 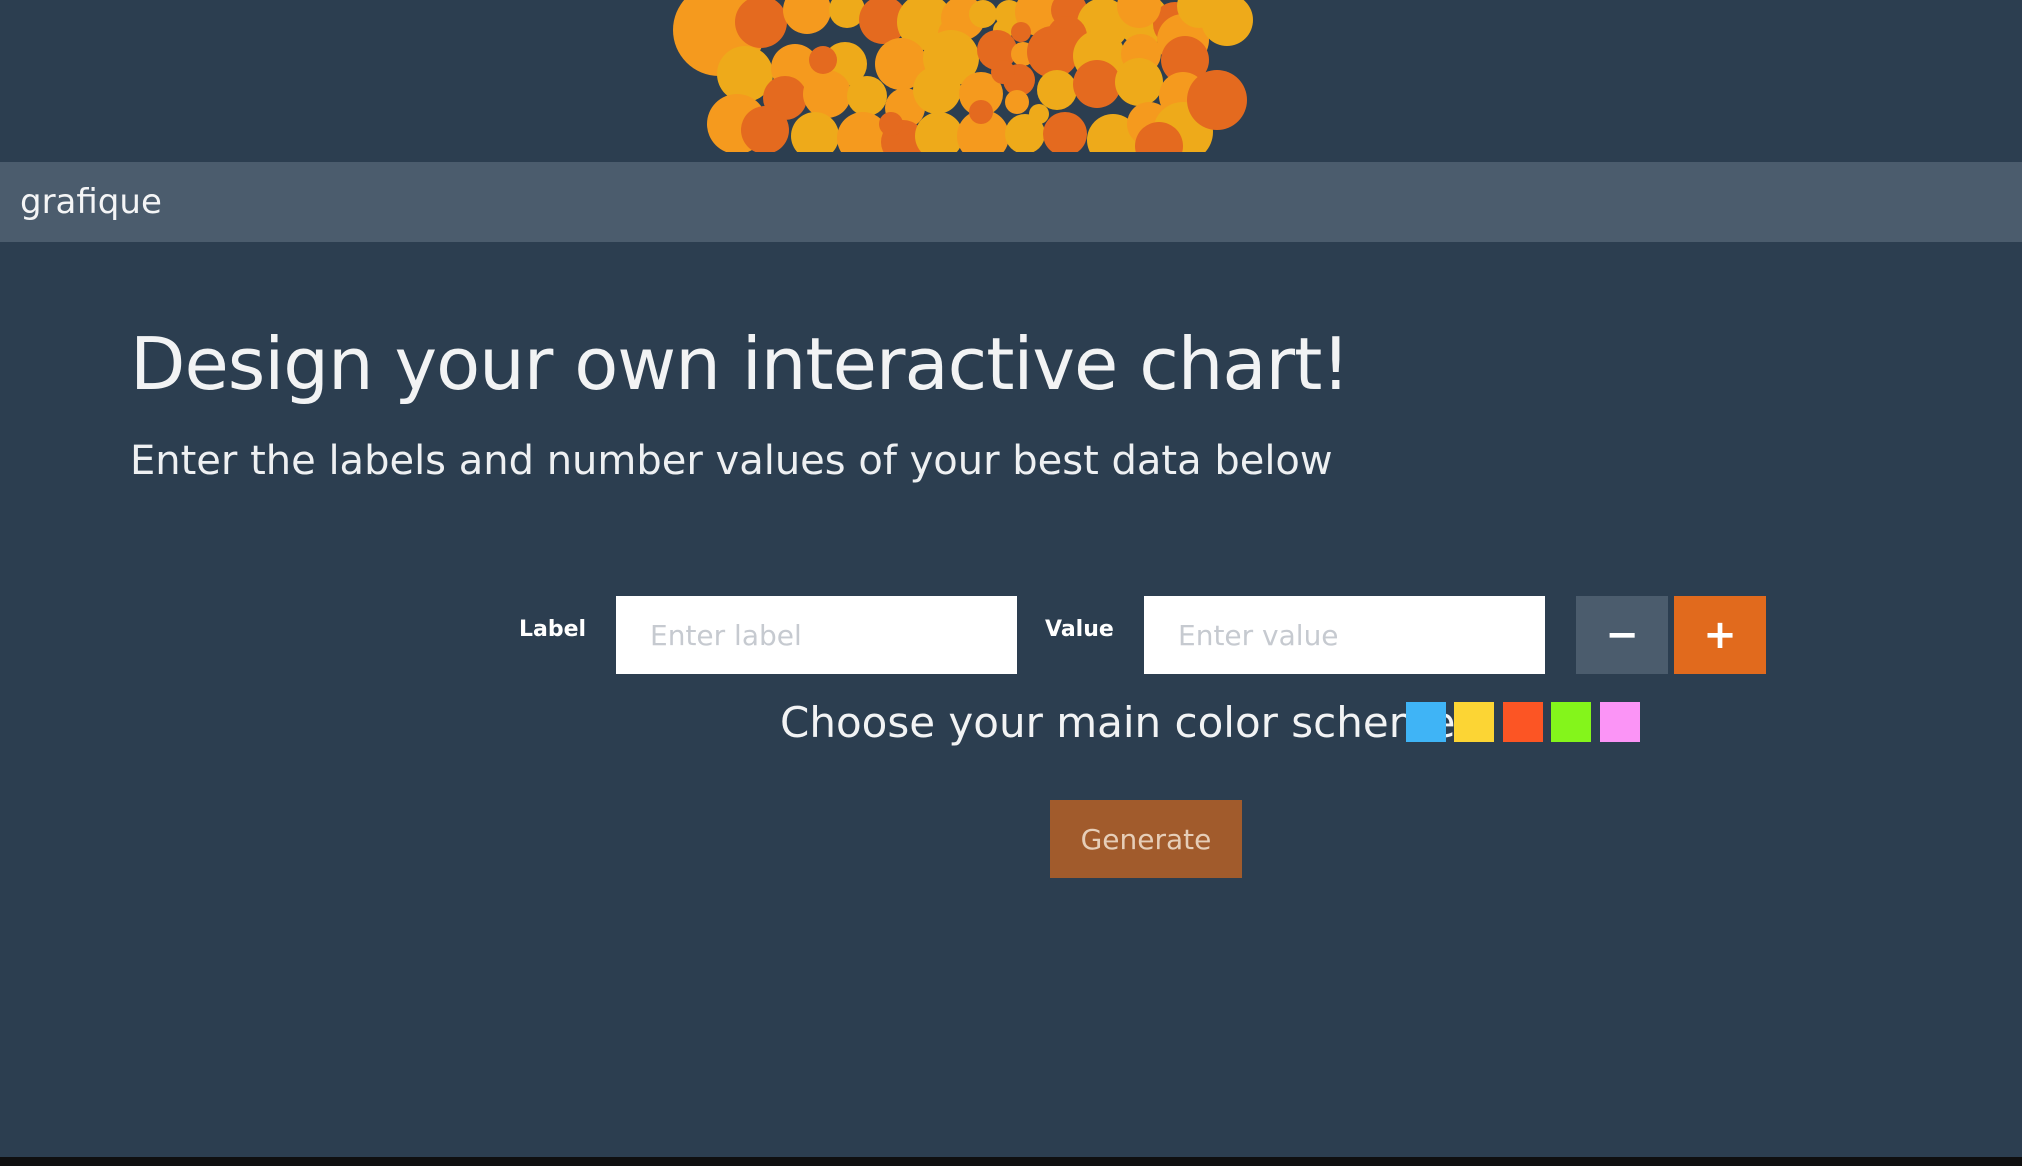 I want to click on color-swatch-pink, so click(x=1620, y=722).